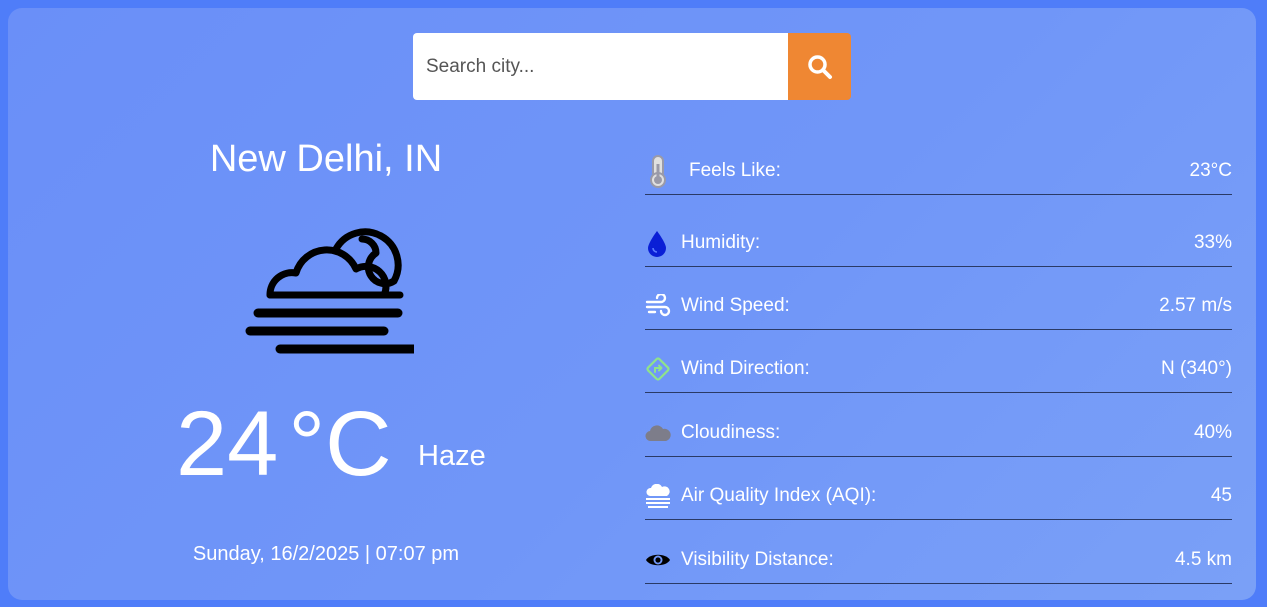 This screenshot has height=607, width=1267. What do you see at coordinates (340, 444) in the screenshot?
I see `temperature-unit: °C` at bounding box center [340, 444].